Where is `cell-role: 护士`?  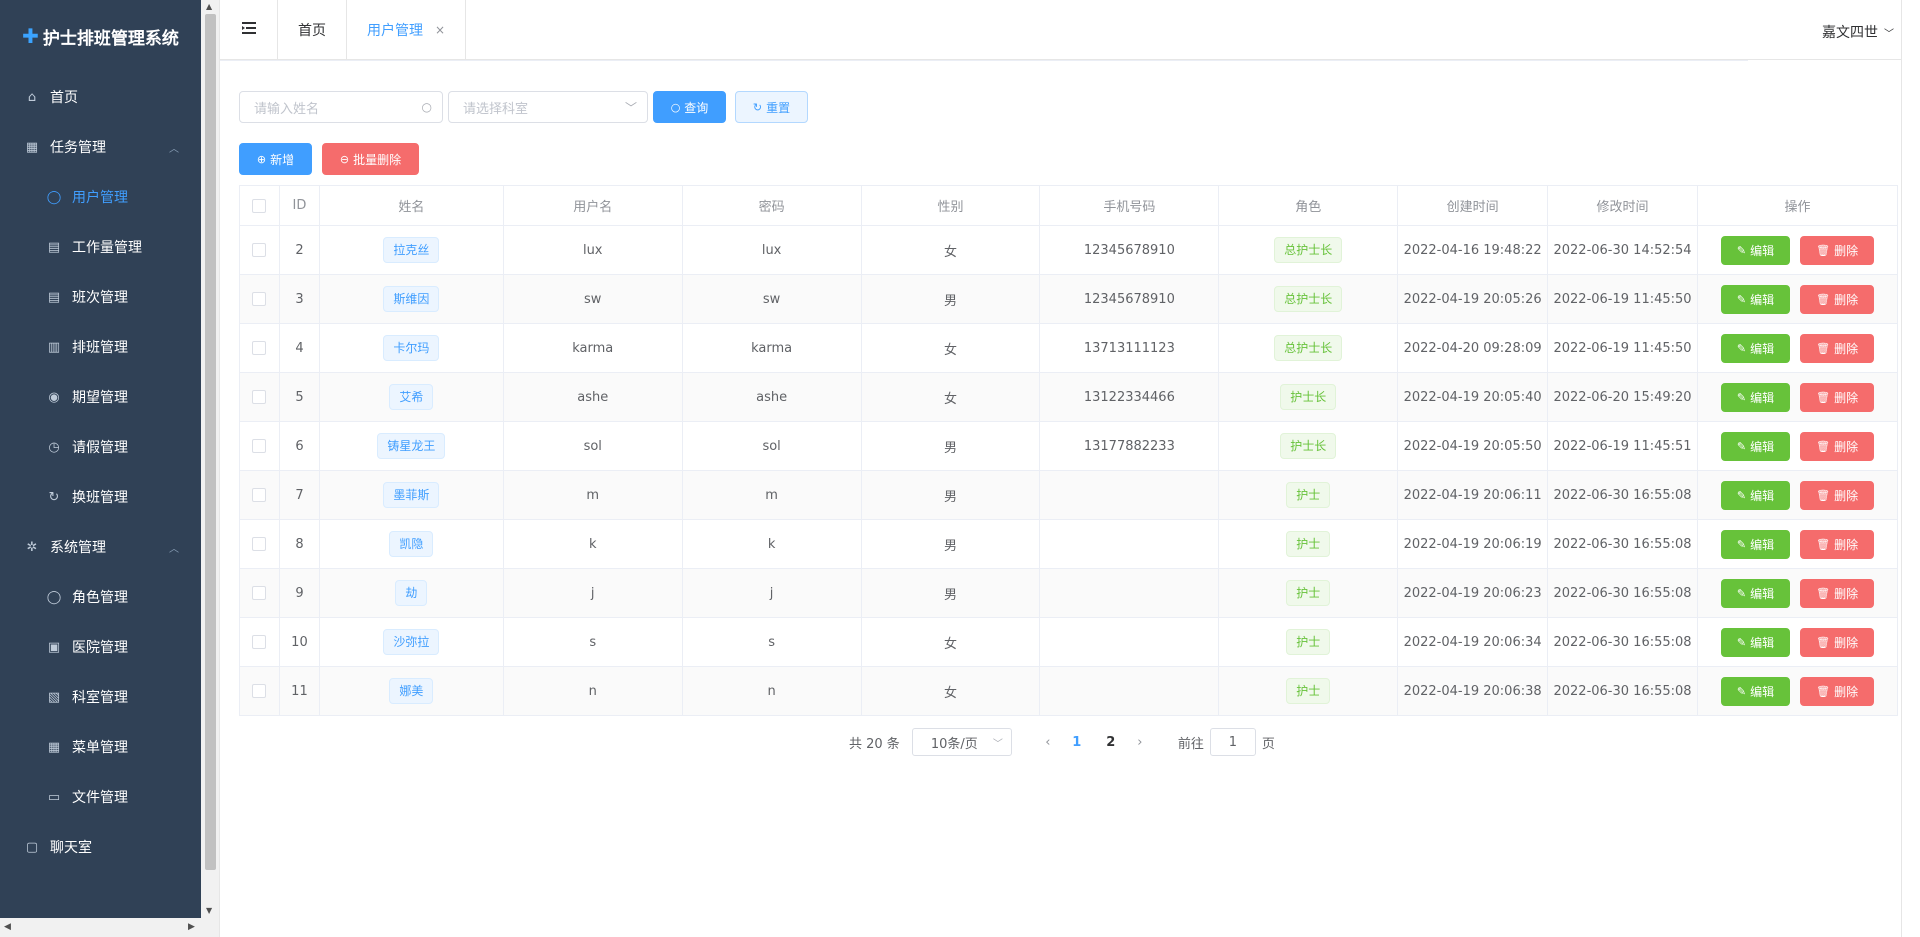
cell-role: 护士 is located at coordinates (1308, 691).